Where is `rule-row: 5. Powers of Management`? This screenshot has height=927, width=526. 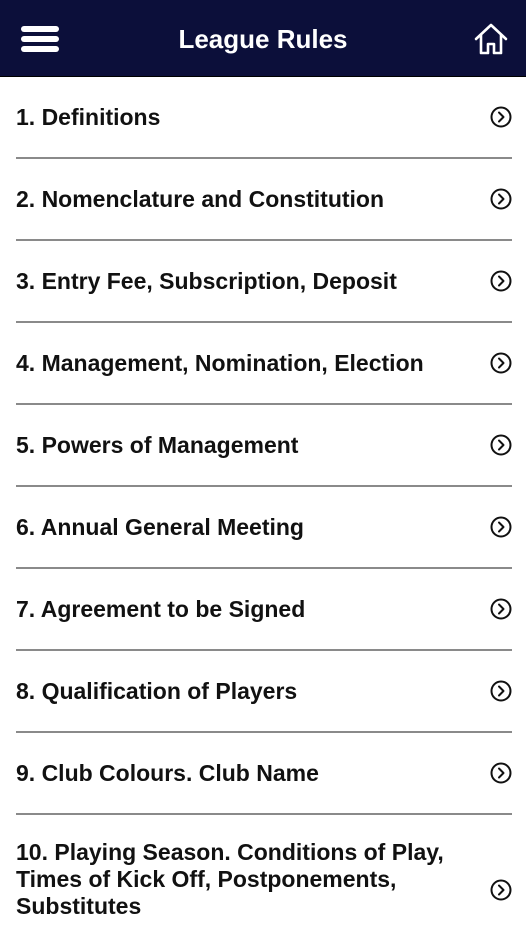
rule-row: 5. Powers of Management is located at coordinates (263, 445).